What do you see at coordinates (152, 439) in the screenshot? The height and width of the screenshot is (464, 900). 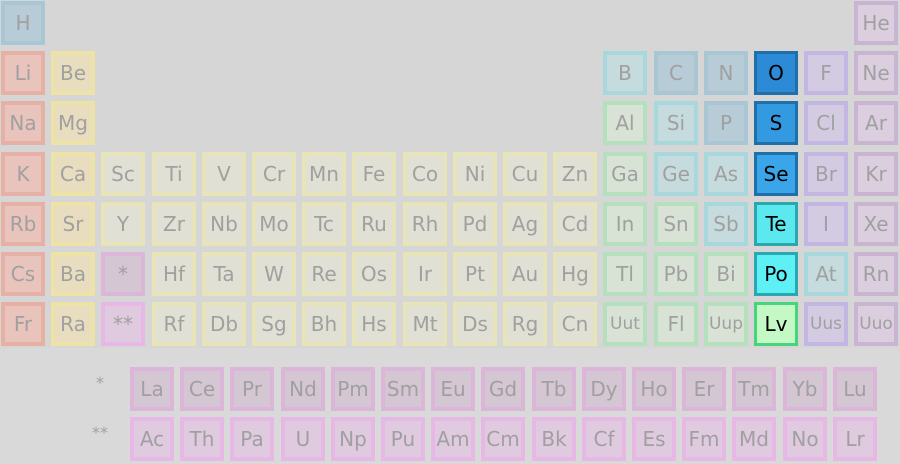 I see `element-Ac: Ac` at bounding box center [152, 439].